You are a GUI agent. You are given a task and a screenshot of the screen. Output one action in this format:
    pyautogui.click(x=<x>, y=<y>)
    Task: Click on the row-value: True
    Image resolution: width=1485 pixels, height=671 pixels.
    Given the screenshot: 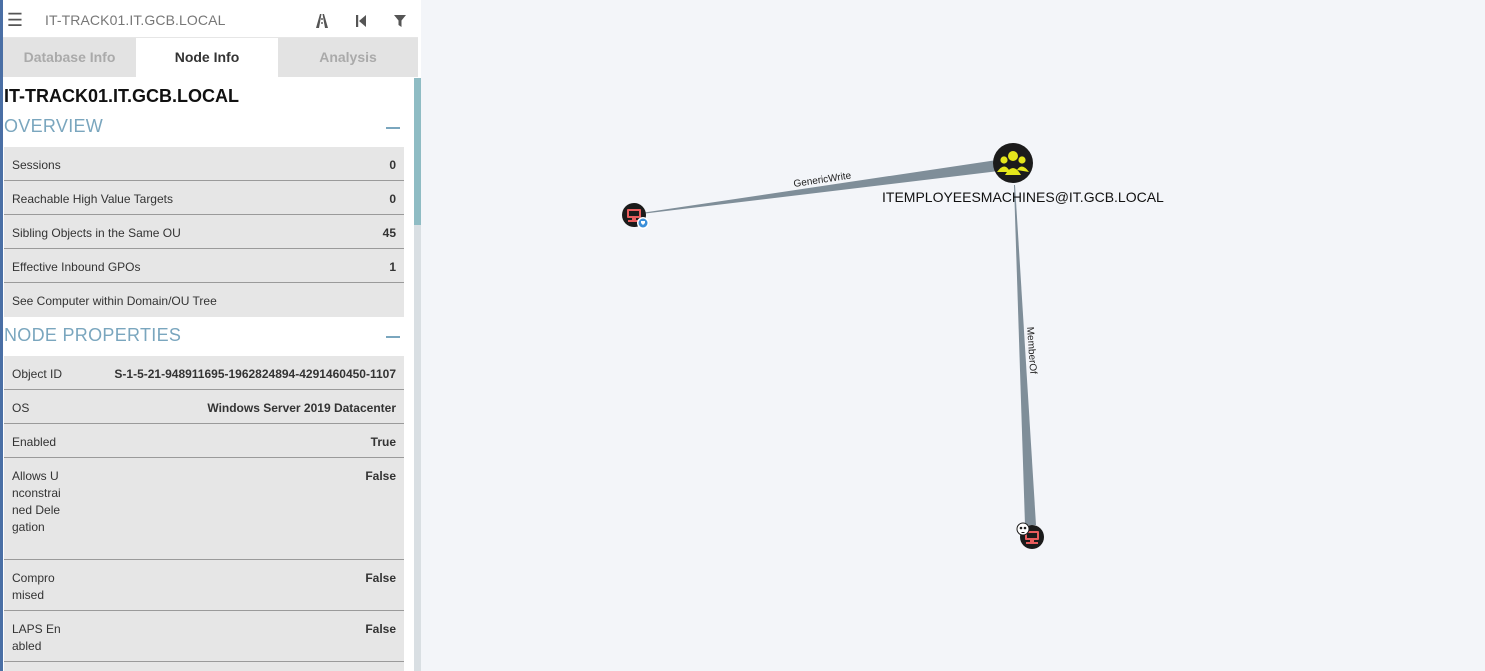 What is the action you would take?
    pyautogui.click(x=383, y=442)
    